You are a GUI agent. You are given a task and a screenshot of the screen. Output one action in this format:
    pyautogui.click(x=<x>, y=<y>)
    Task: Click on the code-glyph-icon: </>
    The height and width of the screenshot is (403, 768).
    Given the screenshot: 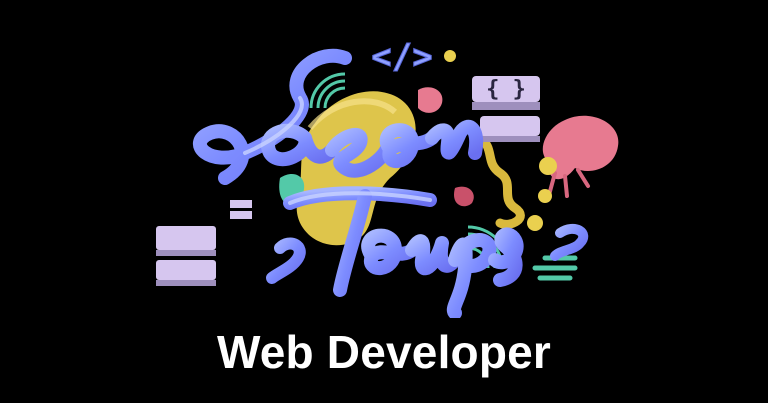 What is the action you would take?
    pyautogui.click(x=401, y=57)
    